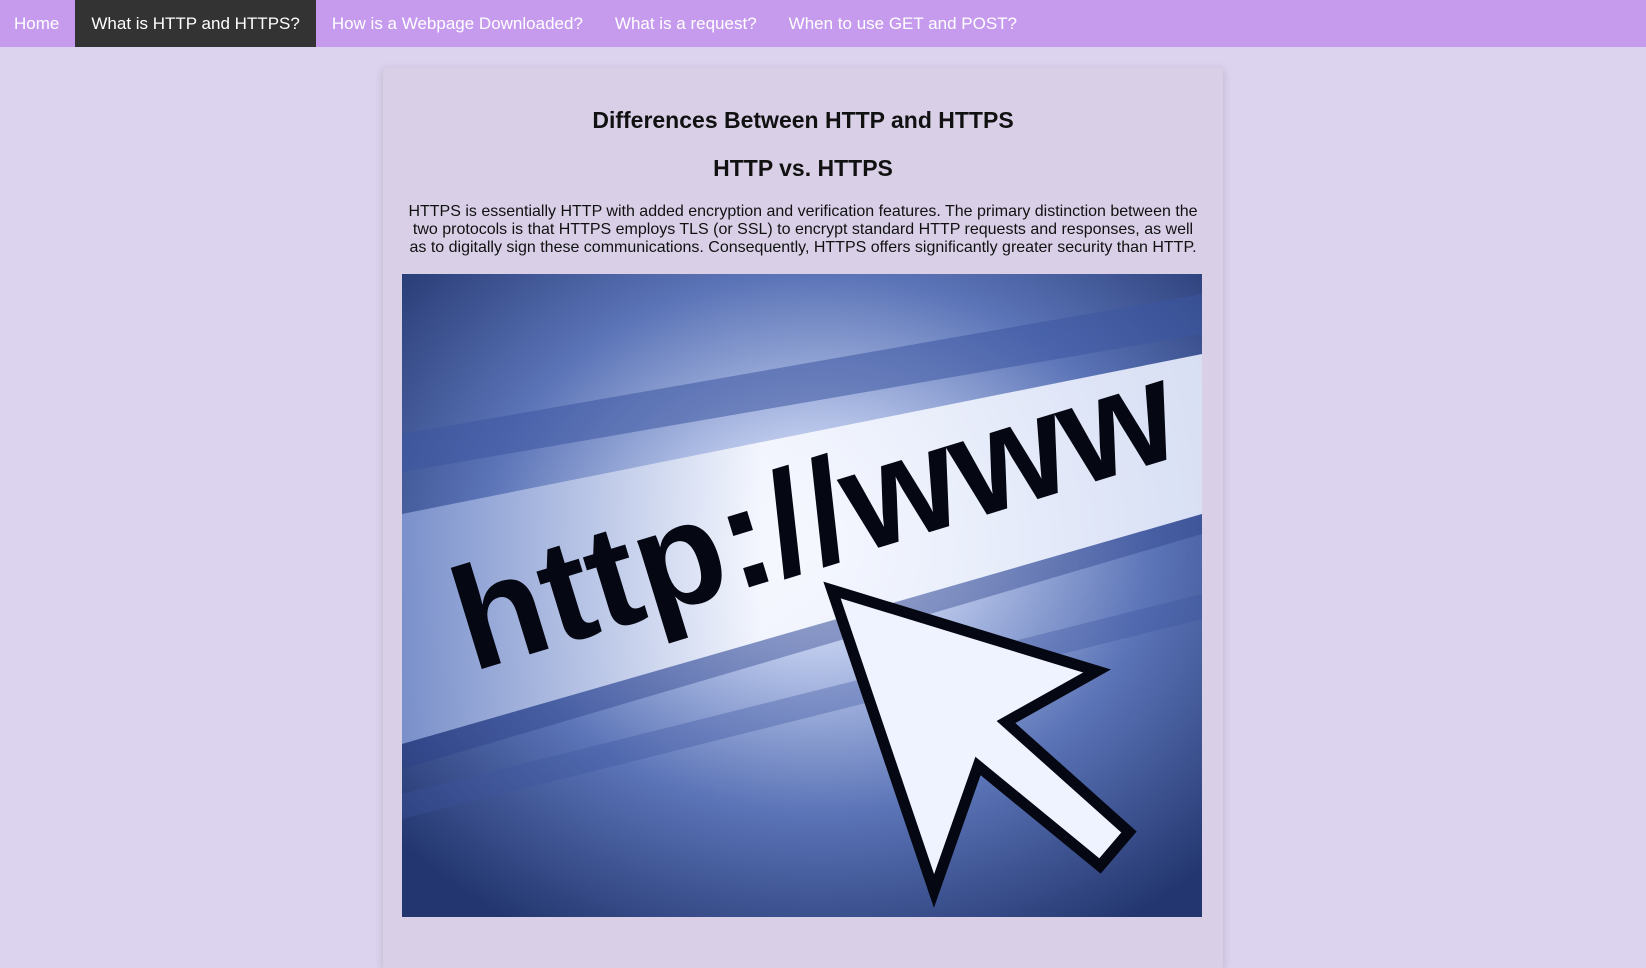  I want to click on nav-item-webpage-downloaded: How is a Webpage Downloaded?, so click(457, 23).